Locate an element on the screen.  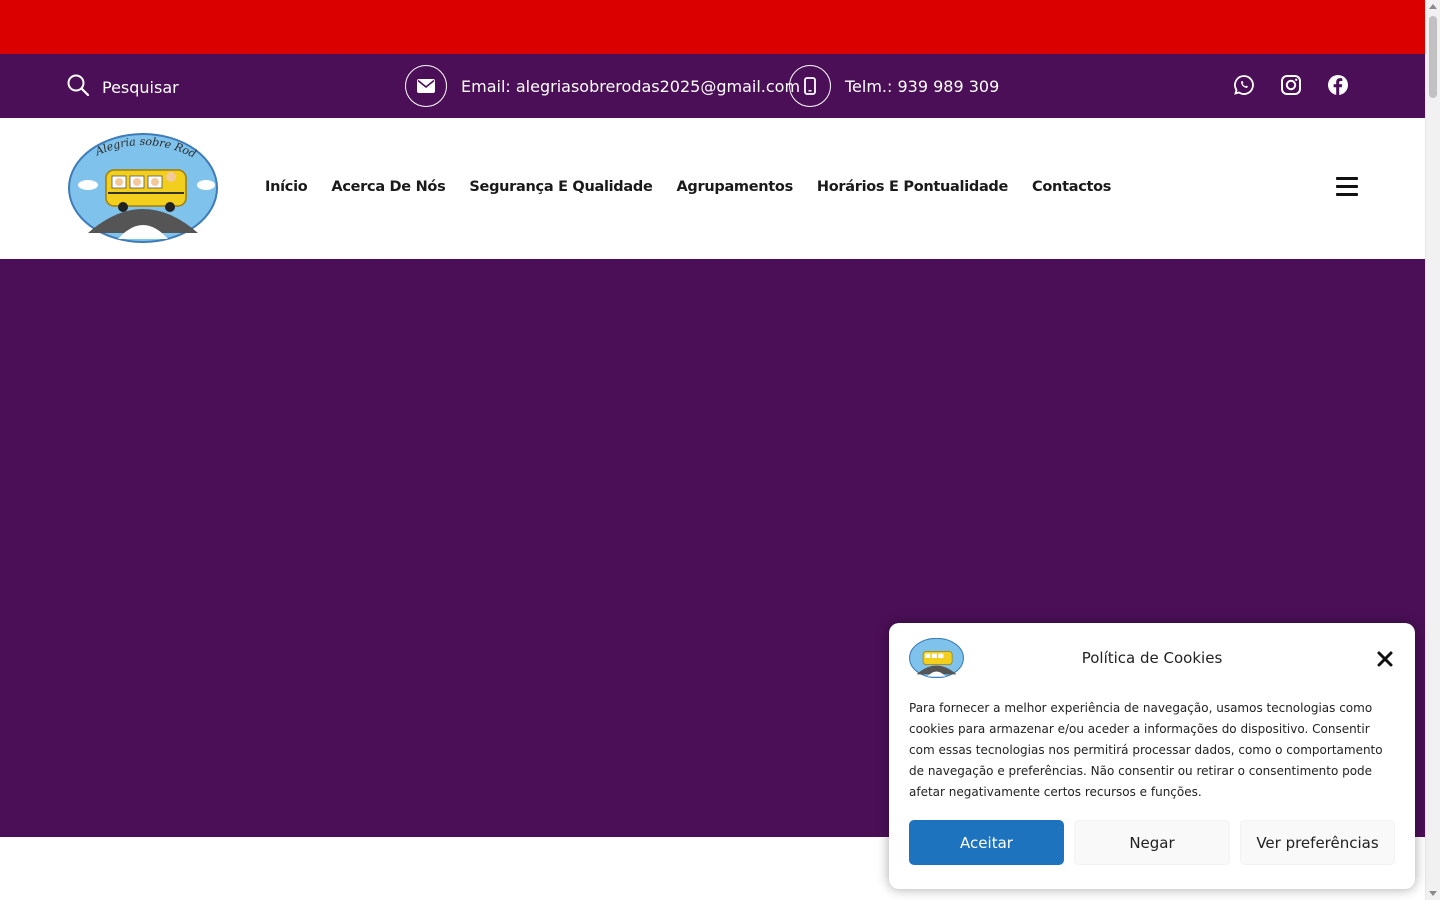
deny-cookies-button: Negar is located at coordinates (1152, 842).